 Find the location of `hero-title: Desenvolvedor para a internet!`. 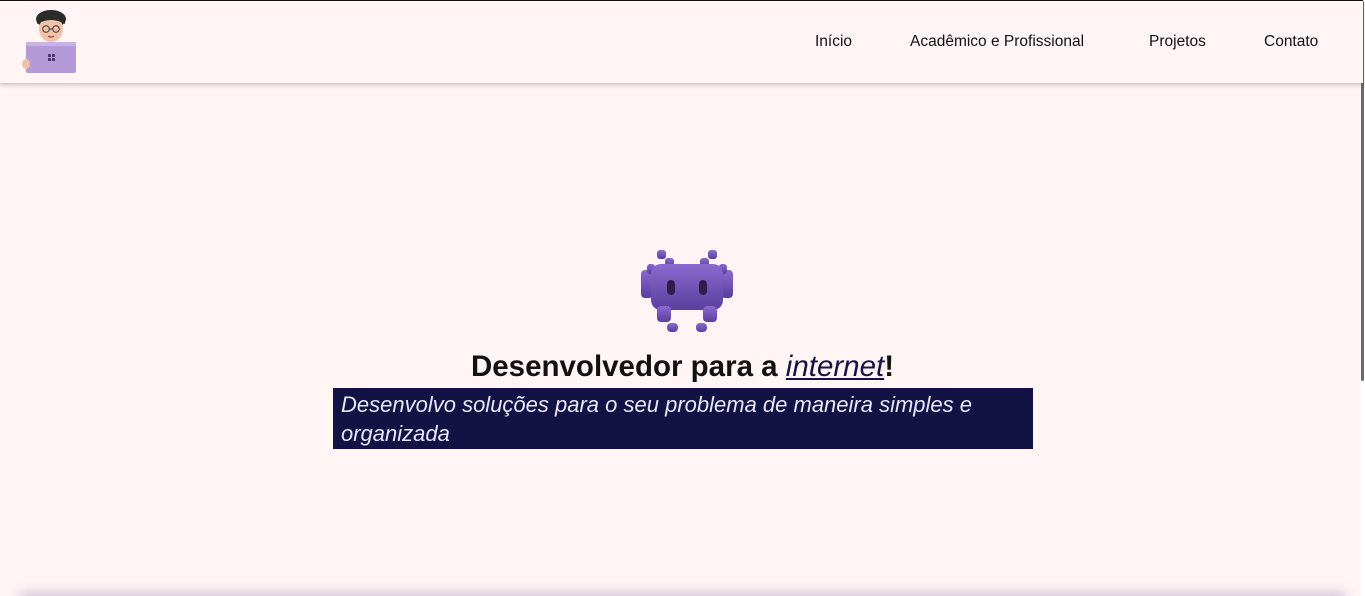

hero-title: Desenvolvedor para a internet! is located at coordinates (682, 367).